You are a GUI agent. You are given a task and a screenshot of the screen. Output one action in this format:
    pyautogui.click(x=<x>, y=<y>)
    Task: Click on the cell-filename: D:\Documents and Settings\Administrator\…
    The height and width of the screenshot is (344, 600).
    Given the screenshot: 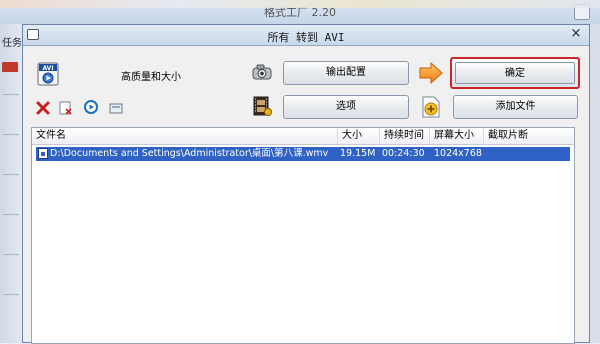 What is the action you would take?
    pyautogui.click(x=189, y=153)
    